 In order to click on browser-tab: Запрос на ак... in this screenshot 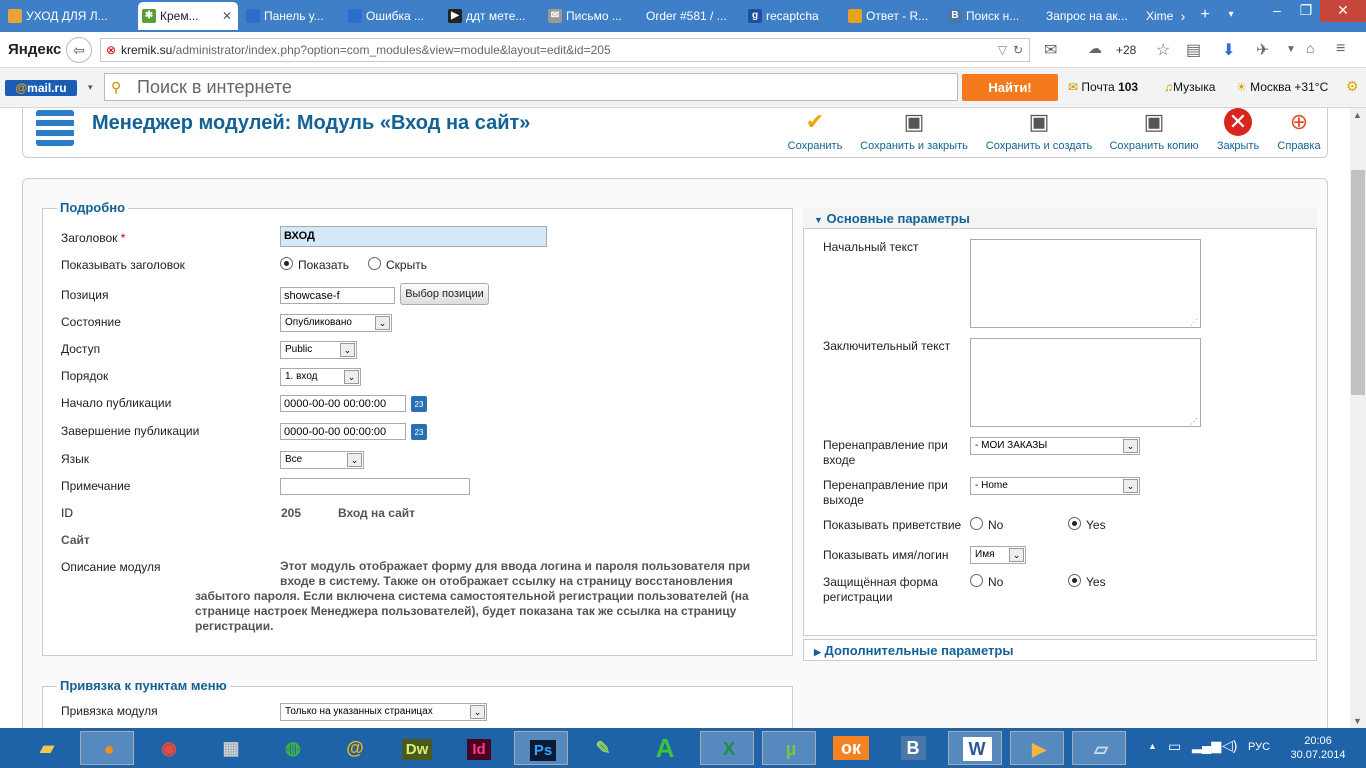, I will do `click(1083, 16)`.